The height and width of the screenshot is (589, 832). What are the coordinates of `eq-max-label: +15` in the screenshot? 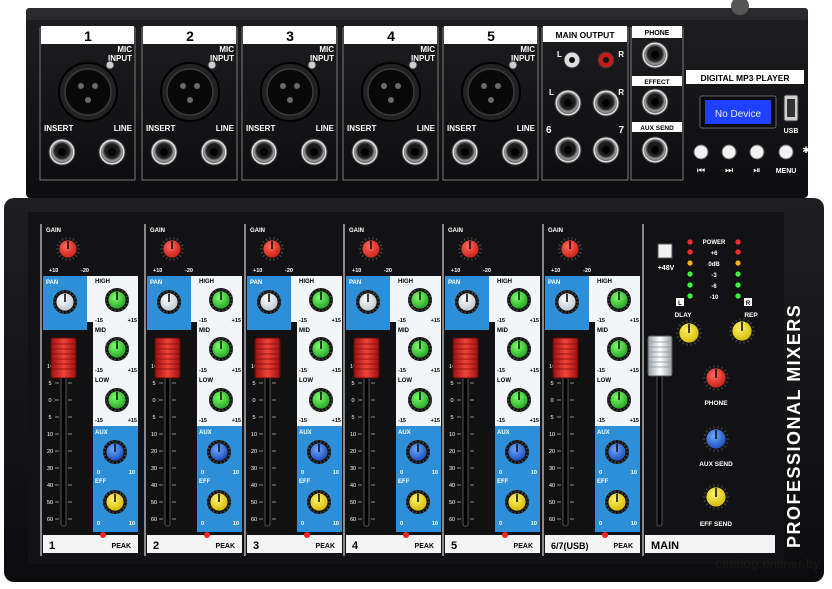 It's located at (534, 321).